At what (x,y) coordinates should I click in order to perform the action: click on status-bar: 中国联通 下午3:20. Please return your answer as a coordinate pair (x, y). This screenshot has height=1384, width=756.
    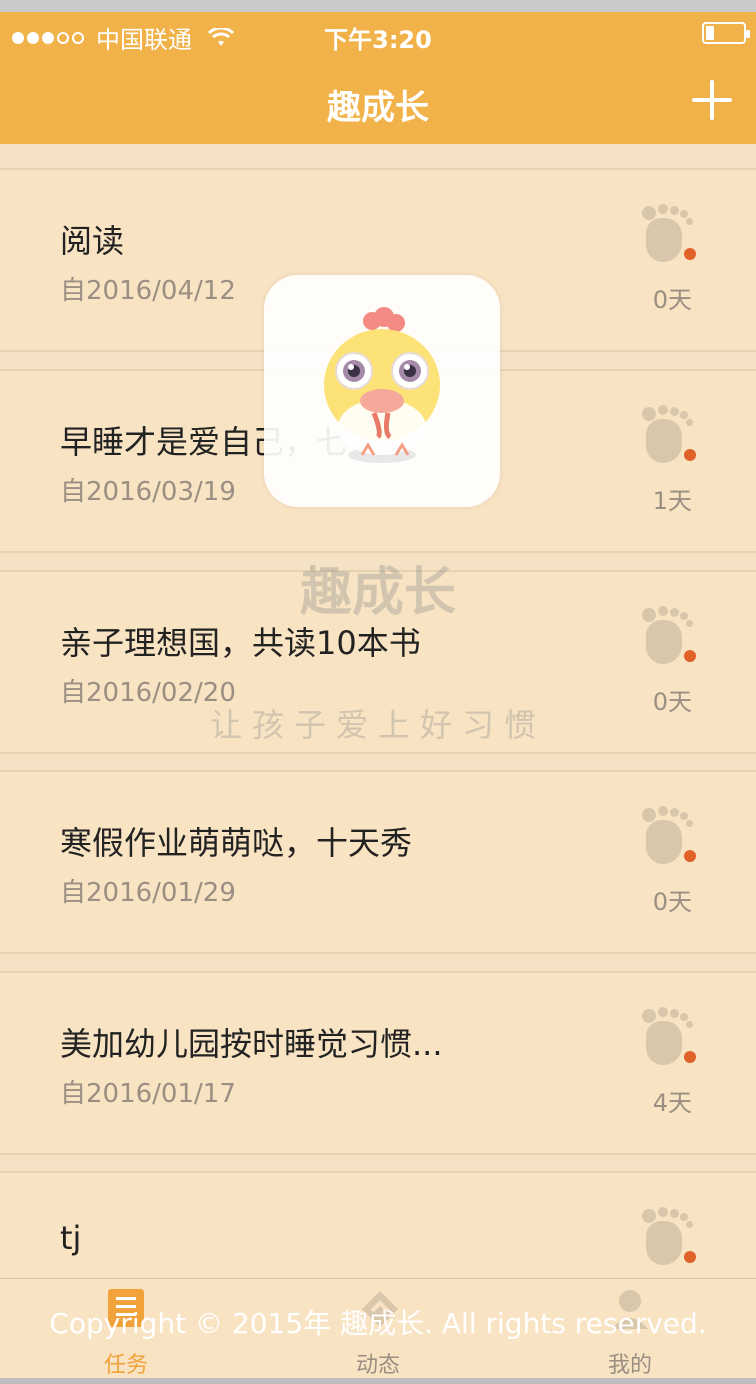
    Looking at the image, I should click on (378, 34).